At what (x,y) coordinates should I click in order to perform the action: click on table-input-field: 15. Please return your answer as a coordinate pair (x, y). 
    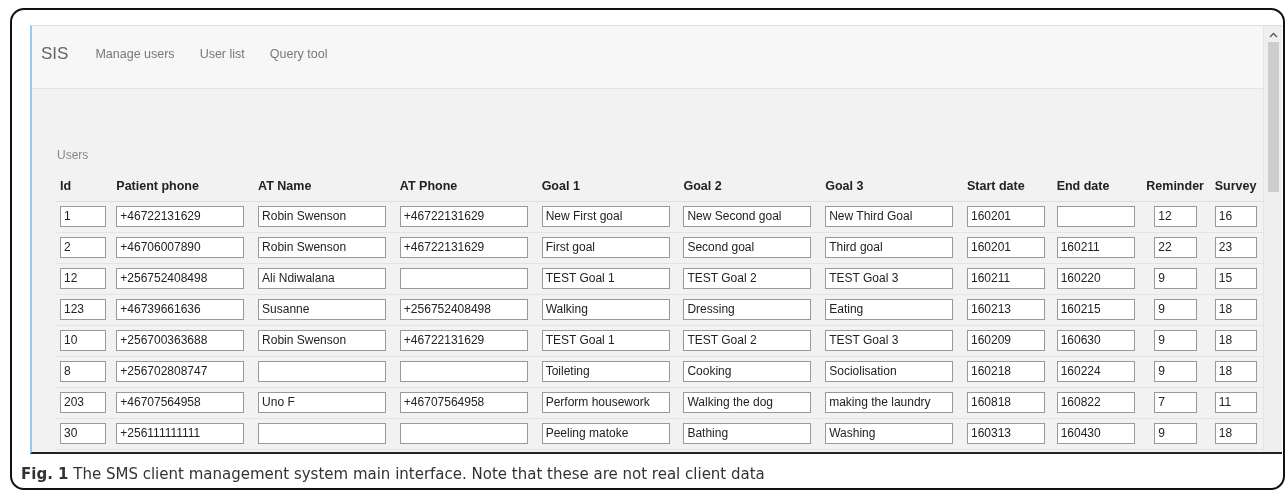
    Looking at the image, I should click on (1235, 278).